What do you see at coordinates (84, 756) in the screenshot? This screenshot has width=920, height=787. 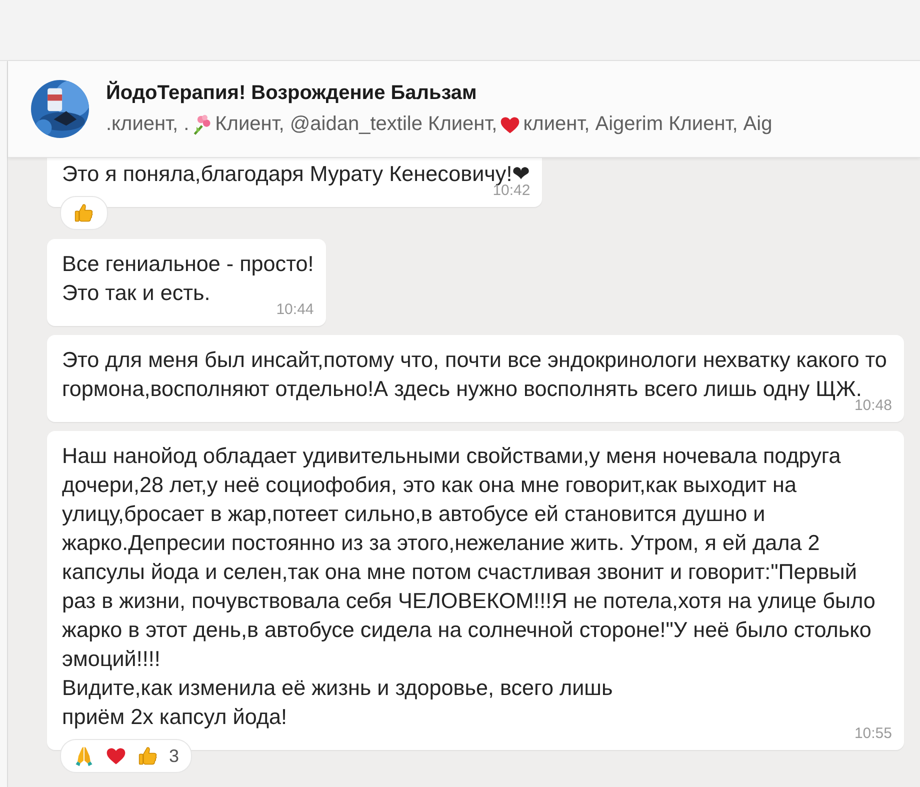 I see `praying-hands-icon` at bounding box center [84, 756].